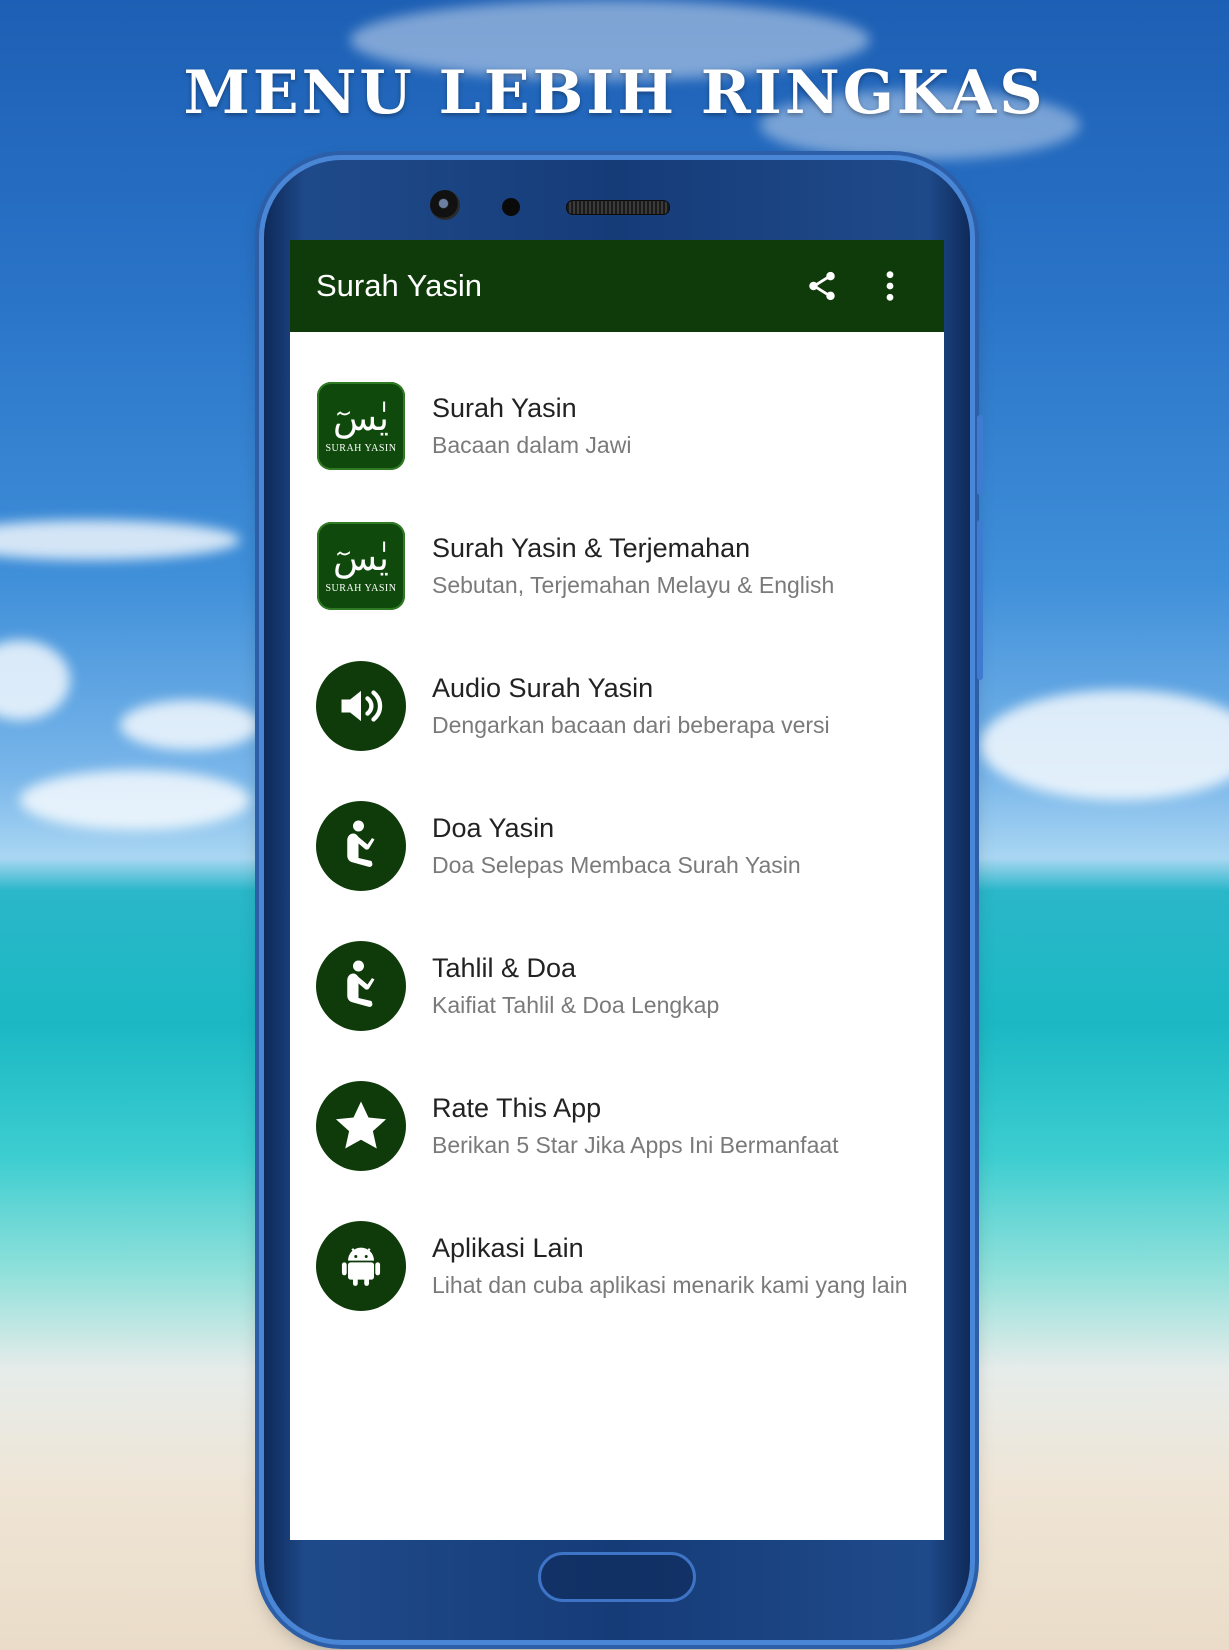  I want to click on share-icon, so click(822, 286).